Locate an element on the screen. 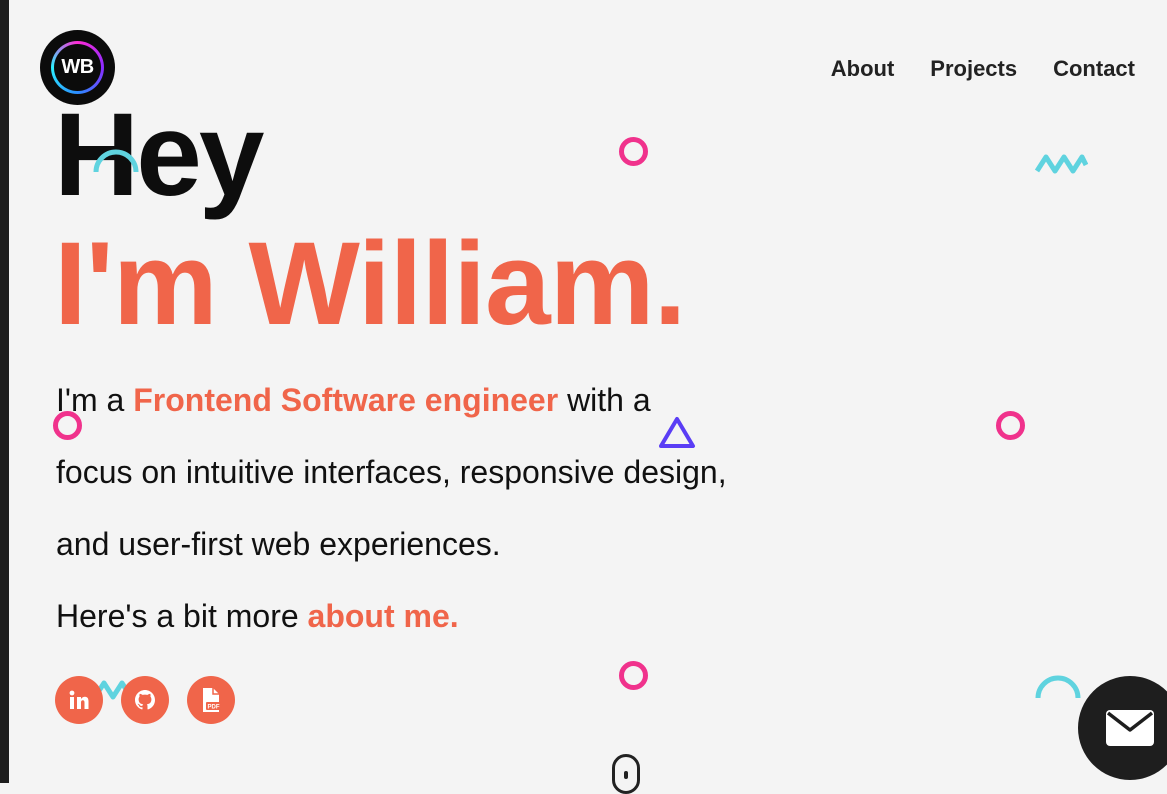 Image resolution: width=1167 pixels, height=794 pixels. contact-mail-button is located at coordinates (1122, 728).